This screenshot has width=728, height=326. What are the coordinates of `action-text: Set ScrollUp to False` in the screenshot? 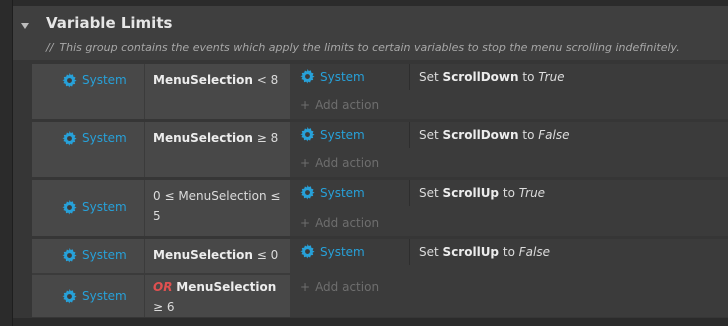 It's located at (484, 252).